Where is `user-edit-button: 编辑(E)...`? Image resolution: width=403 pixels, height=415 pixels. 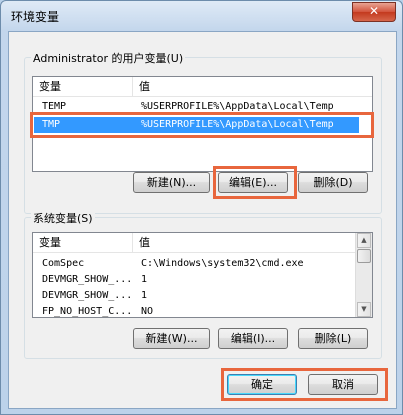 user-edit-button: 编辑(E)... is located at coordinates (253, 182).